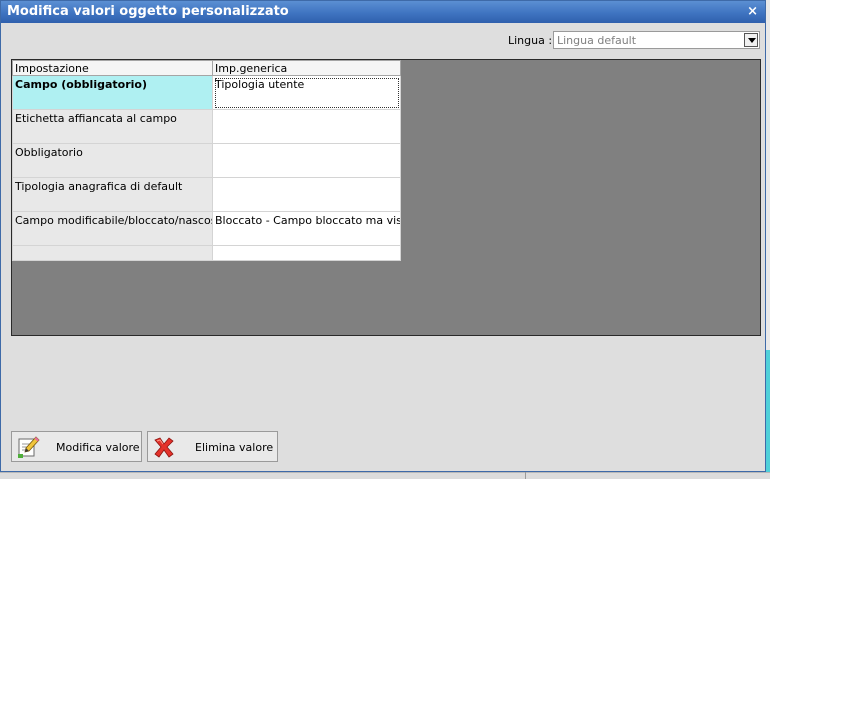 This screenshot has width=864, height=719. Describe the element at coordinates (112, 228) in the screenshot. I see `row-setting-cell: Campo modificabile/bloccato/nascosto` at that location.